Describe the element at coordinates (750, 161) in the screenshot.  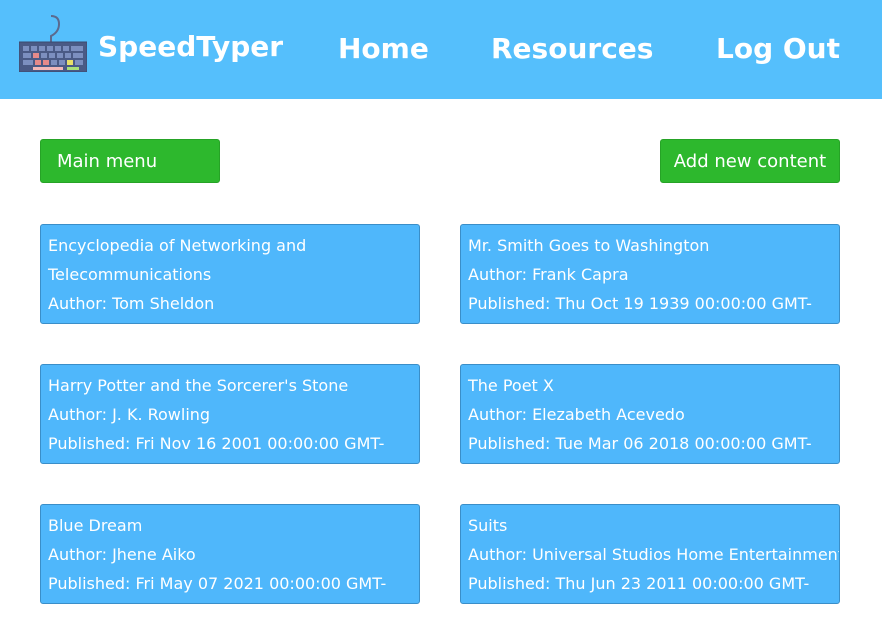
I see `add-new-content-button: Add new content` at that location.